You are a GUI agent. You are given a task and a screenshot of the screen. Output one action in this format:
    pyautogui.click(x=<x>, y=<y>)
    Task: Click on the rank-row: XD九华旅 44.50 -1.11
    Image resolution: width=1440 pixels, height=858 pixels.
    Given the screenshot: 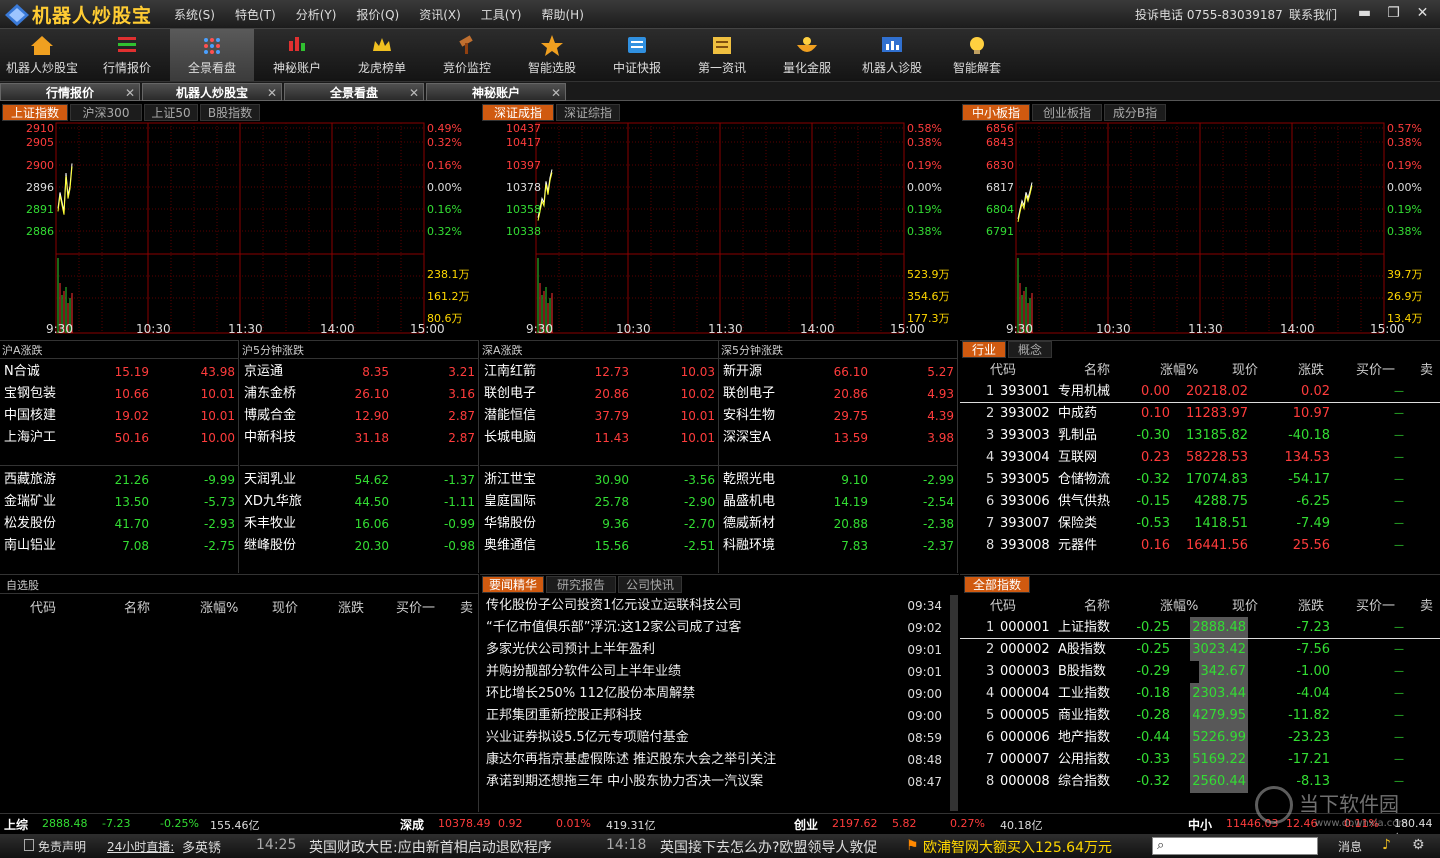 What is the action you would take?
    pyautogui.click(x=359, y=502)
    